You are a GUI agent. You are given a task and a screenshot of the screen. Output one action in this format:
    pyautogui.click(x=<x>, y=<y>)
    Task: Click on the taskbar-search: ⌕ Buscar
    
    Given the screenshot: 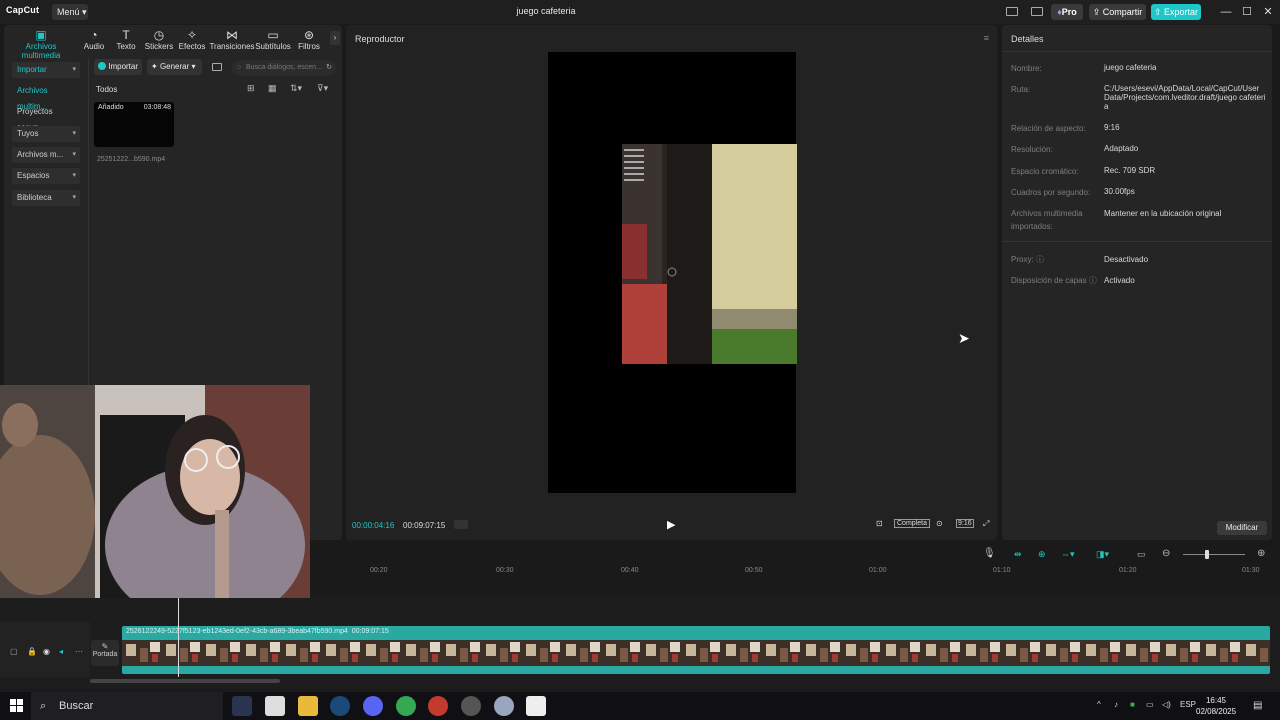 What is the action you would take?
    pyautogui.click(x=127, y=706)
    